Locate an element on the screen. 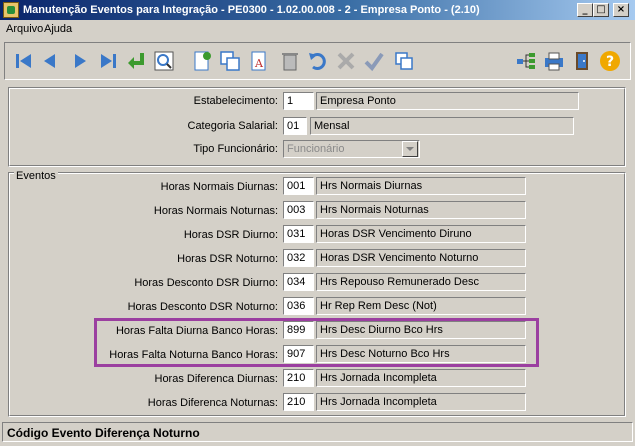 The width and height of the screenshot is (635, 446). estabelecimento-code-input: 1 is located at coordinates (298, 101).